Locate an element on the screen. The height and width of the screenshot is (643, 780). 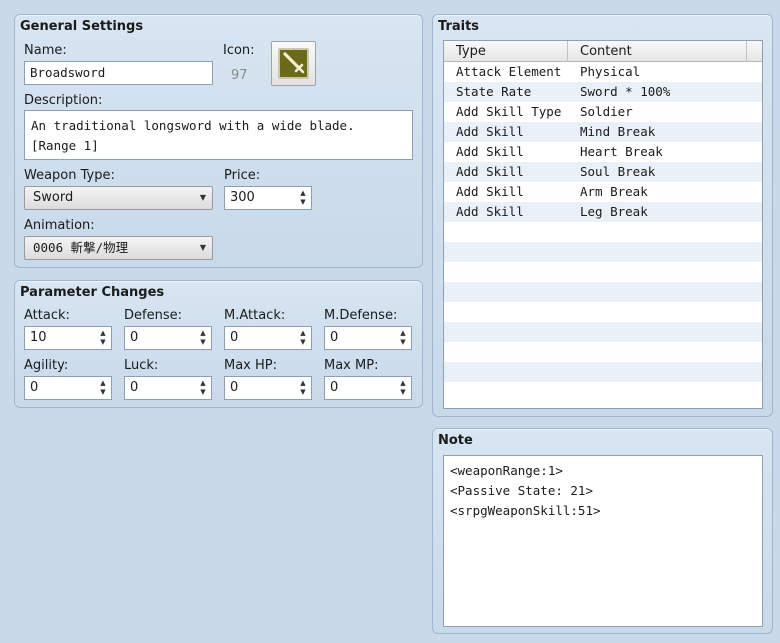
table-row: Add Skill Leg Break is located at coordinates (603, 212).